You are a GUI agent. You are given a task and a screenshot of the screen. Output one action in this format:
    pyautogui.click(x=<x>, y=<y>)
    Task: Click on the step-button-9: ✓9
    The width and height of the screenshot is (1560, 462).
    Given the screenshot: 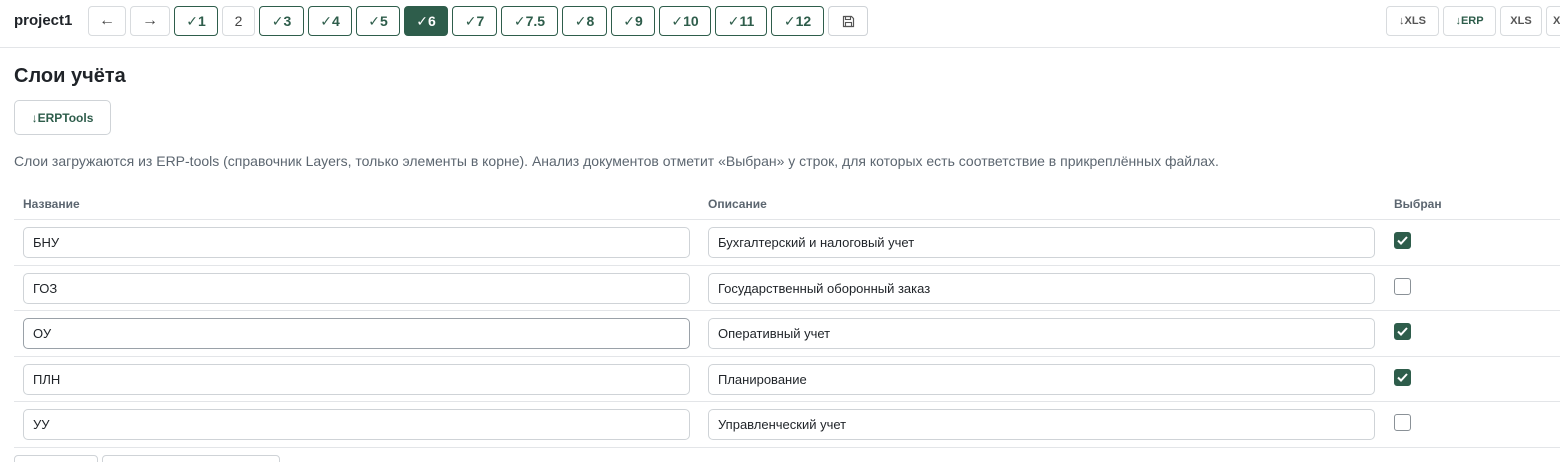 What is the action you would take?
    pyautogui.click(x=633, y=21)
    